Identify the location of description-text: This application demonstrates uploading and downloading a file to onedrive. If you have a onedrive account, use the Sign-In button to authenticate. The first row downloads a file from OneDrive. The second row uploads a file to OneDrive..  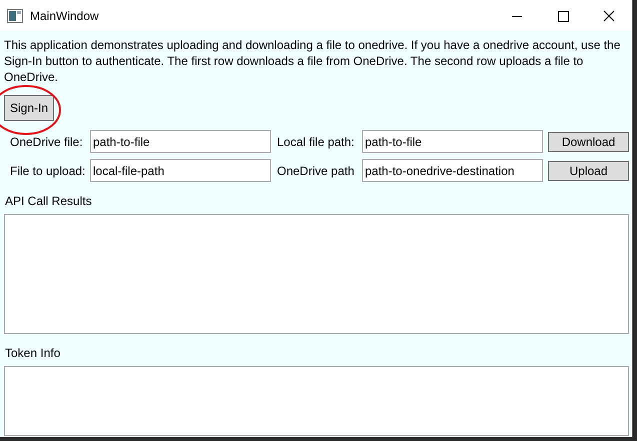
(313, 61).